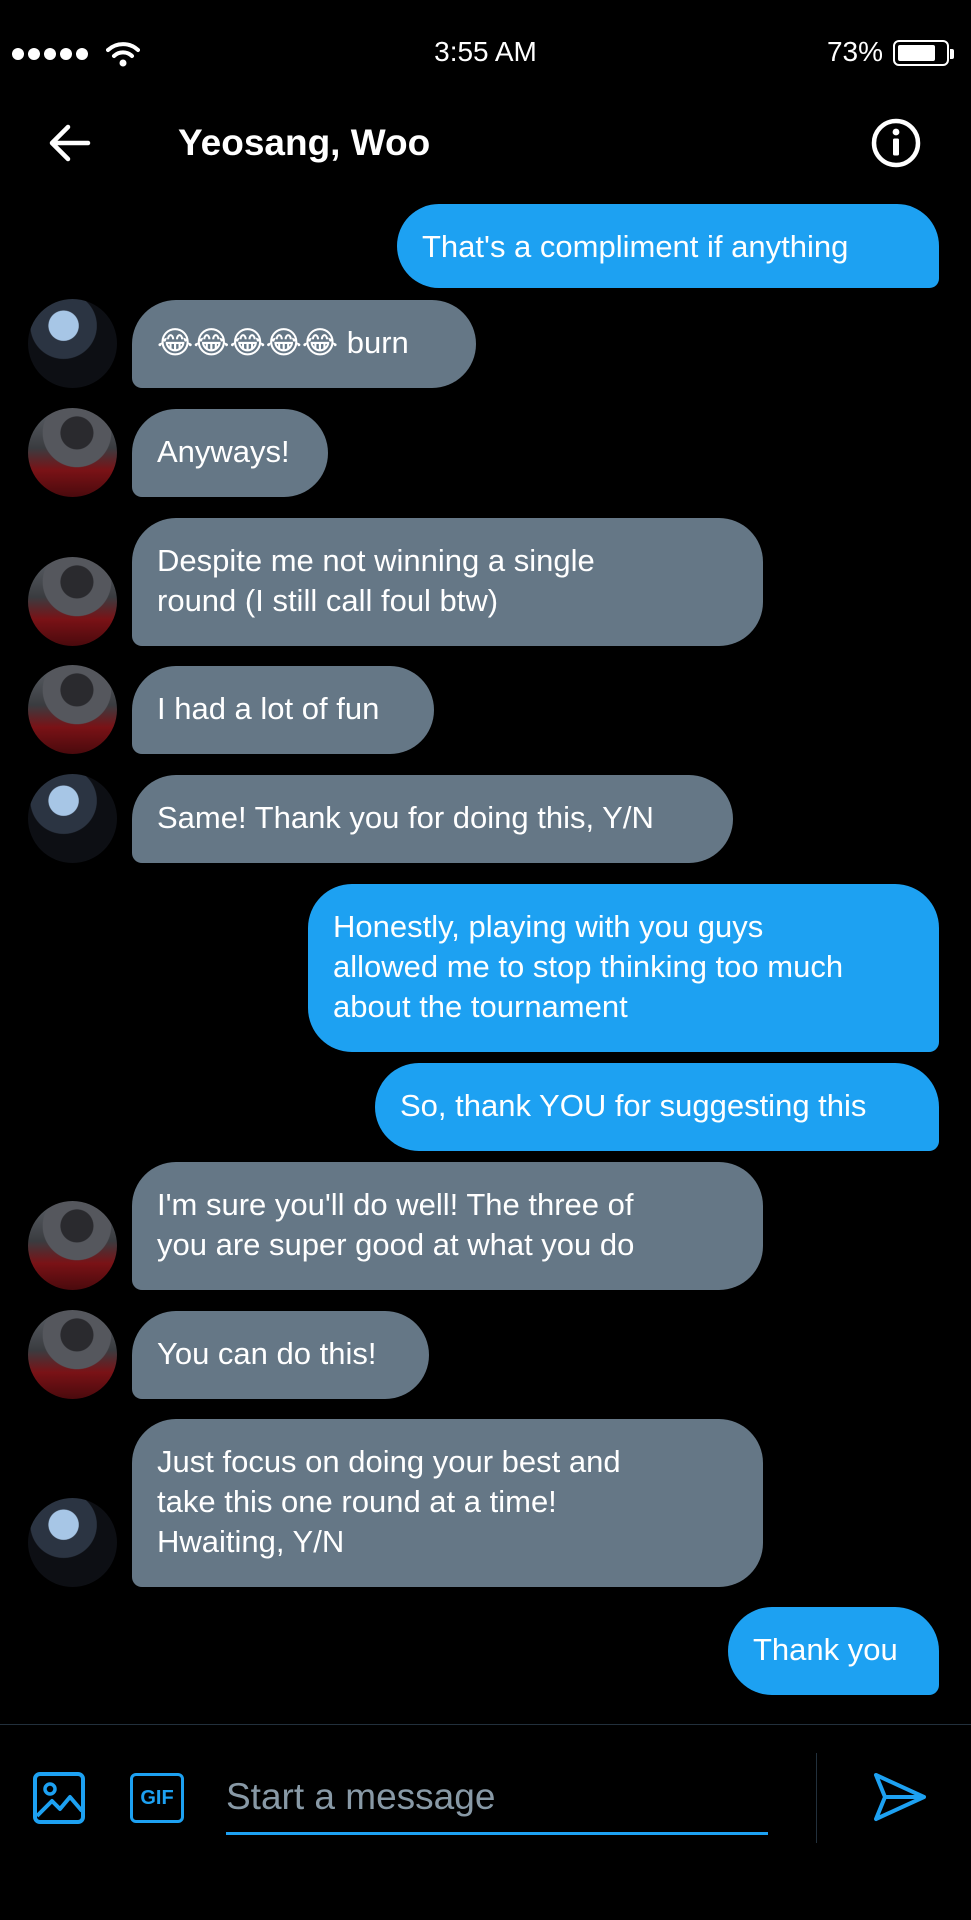  Describe the element at coordinates (304, 142) in the screenshot. I see `conversation-title: Yeosang, Woo` at that location.